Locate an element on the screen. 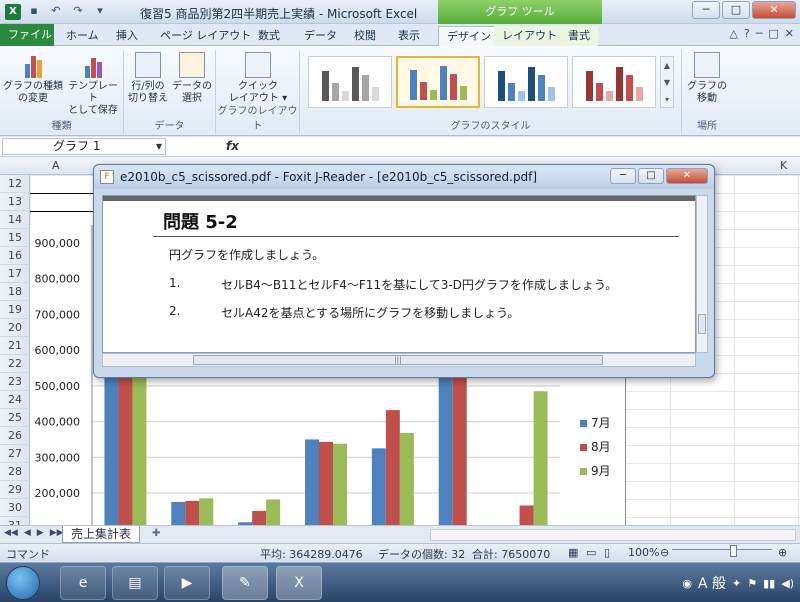 This screenshot has width=800, height=602. close-button: ✕ is located at coordinates (774, 10).